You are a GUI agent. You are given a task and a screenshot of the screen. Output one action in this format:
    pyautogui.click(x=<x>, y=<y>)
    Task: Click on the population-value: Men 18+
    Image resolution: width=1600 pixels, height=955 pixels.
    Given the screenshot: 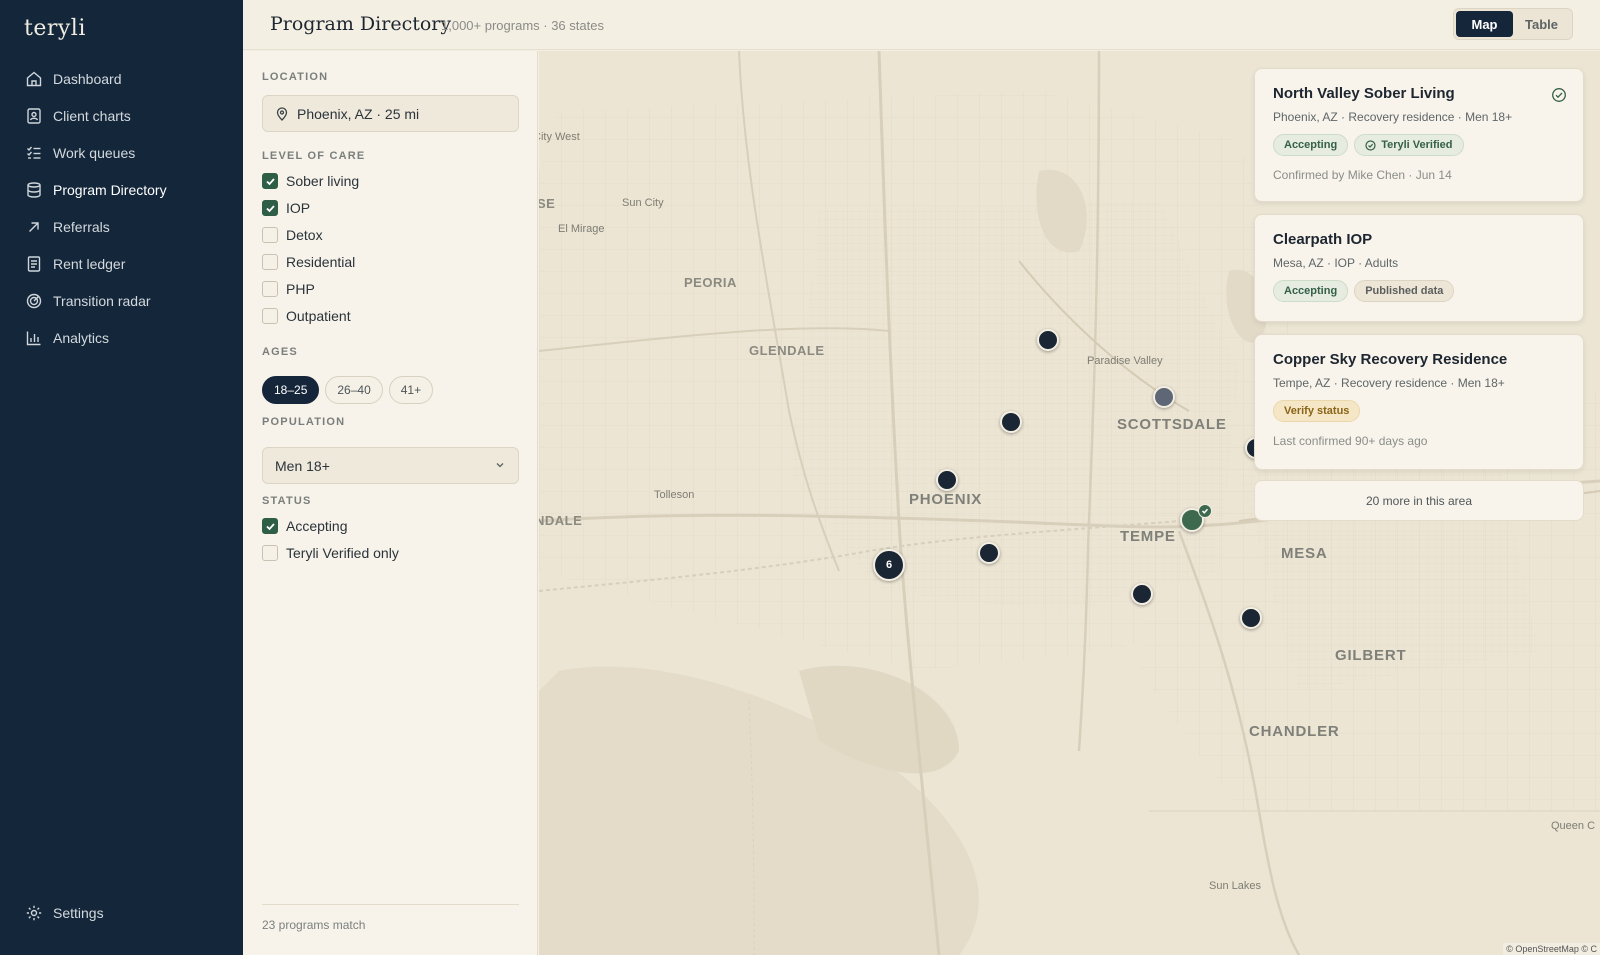 What is the action you would take?
    pyautogui.click(x=302, y=465)
    